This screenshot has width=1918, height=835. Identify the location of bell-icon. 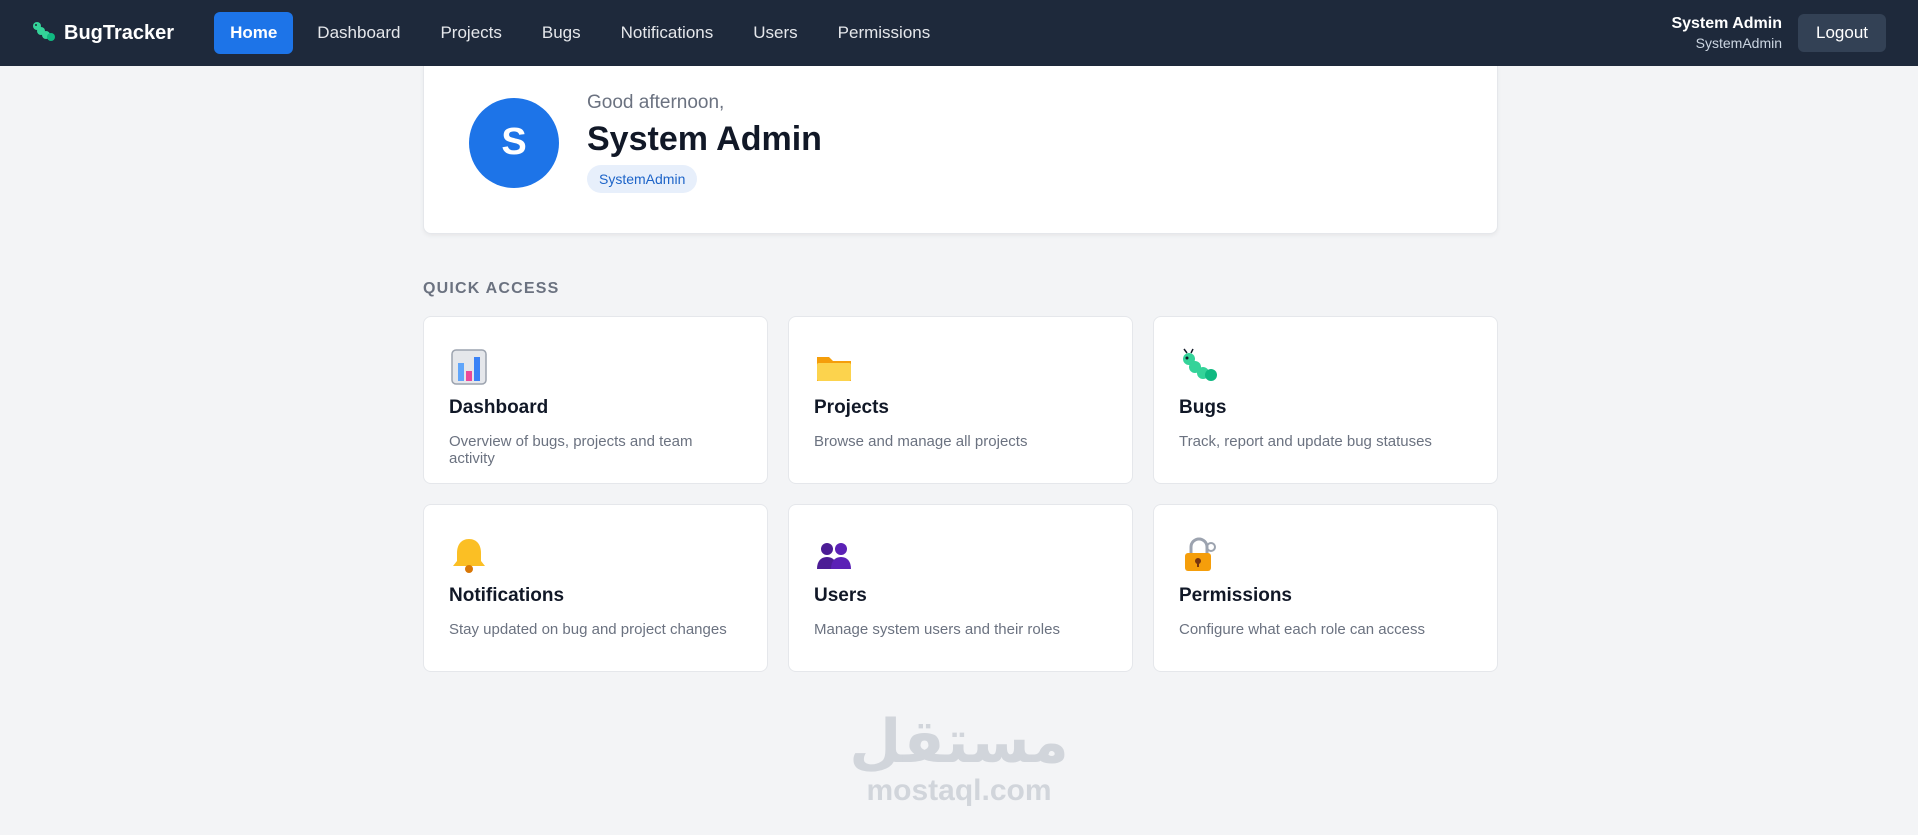
(469, 556).